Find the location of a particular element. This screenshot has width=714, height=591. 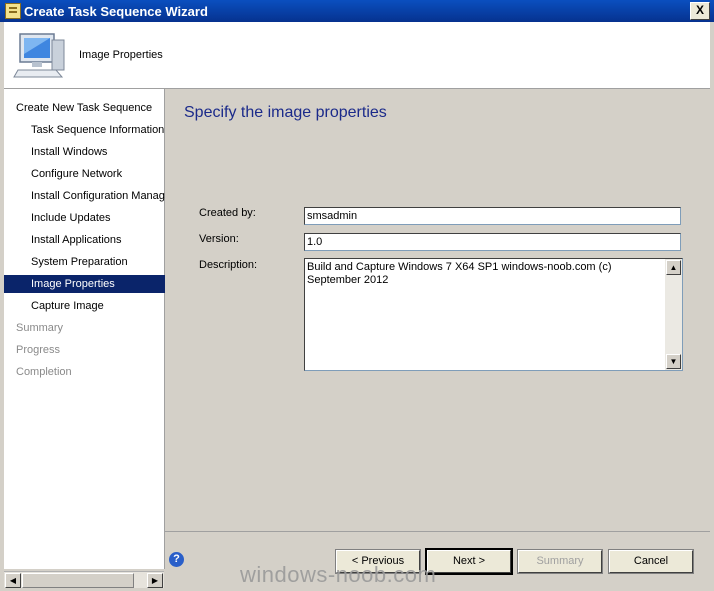

help-icon: ? is located at coordinates (176, 559).